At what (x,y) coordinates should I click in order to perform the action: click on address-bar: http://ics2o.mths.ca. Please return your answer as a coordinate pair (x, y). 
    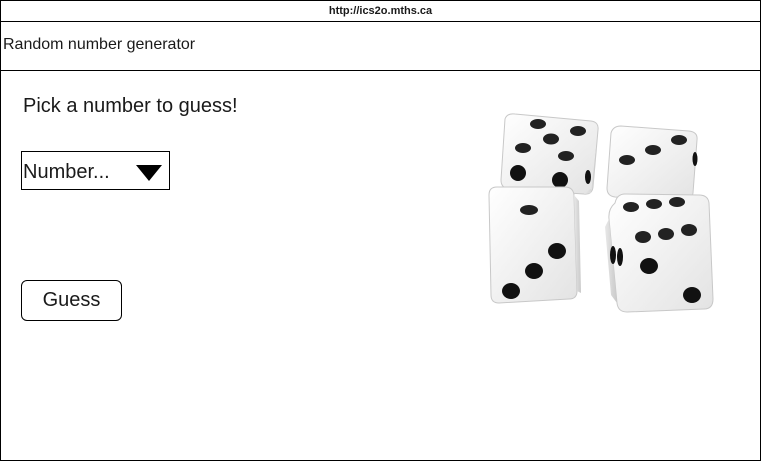
    Looking at the image, I should click on (380, 11).